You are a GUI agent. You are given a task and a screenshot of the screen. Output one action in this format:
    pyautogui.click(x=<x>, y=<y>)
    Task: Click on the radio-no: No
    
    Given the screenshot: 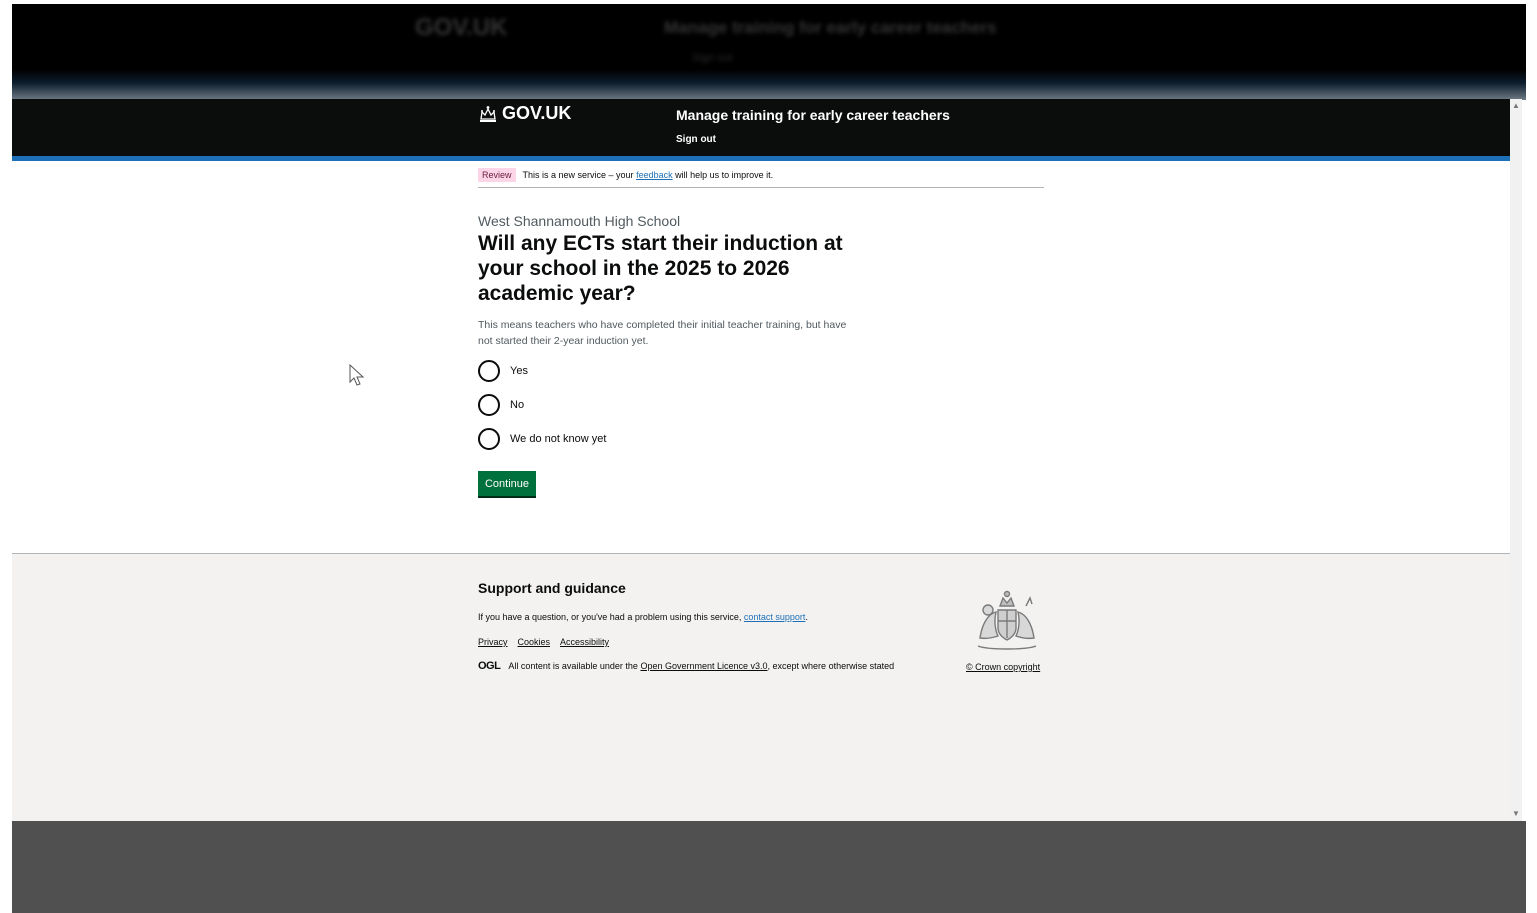 What is the action you would take?
    pyautogui.click(x=501, y=405)
    